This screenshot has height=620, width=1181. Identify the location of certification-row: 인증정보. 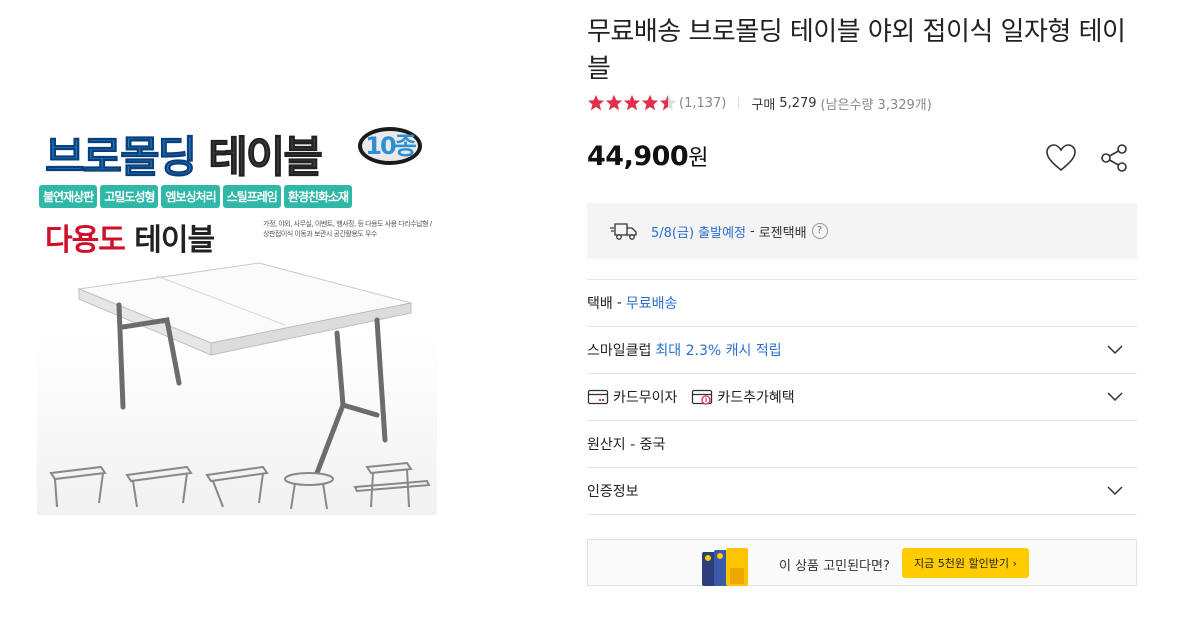
(862, 491).